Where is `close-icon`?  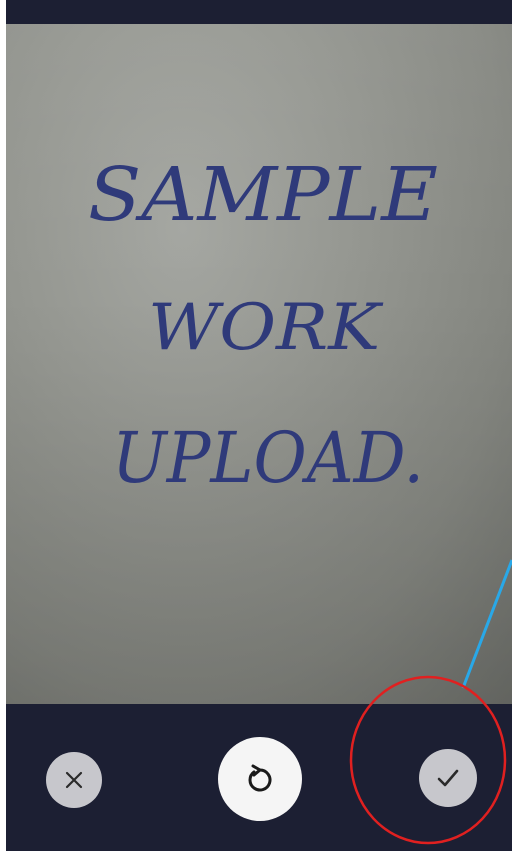 close-icon is located at coordinates (74, 780).